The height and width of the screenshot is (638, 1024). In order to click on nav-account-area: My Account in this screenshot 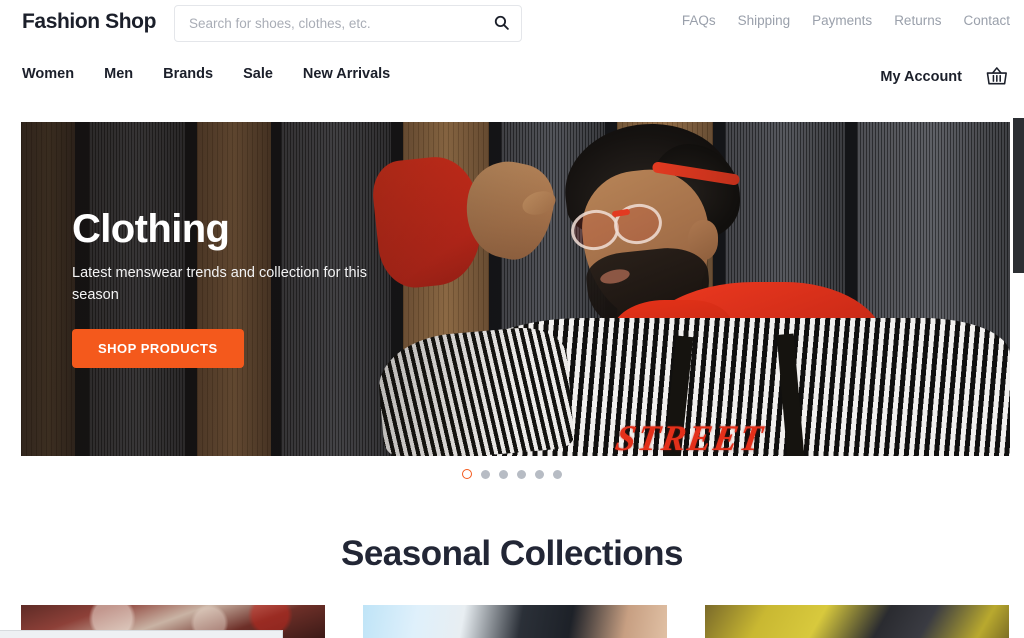, I will do `click(945, 77)`.